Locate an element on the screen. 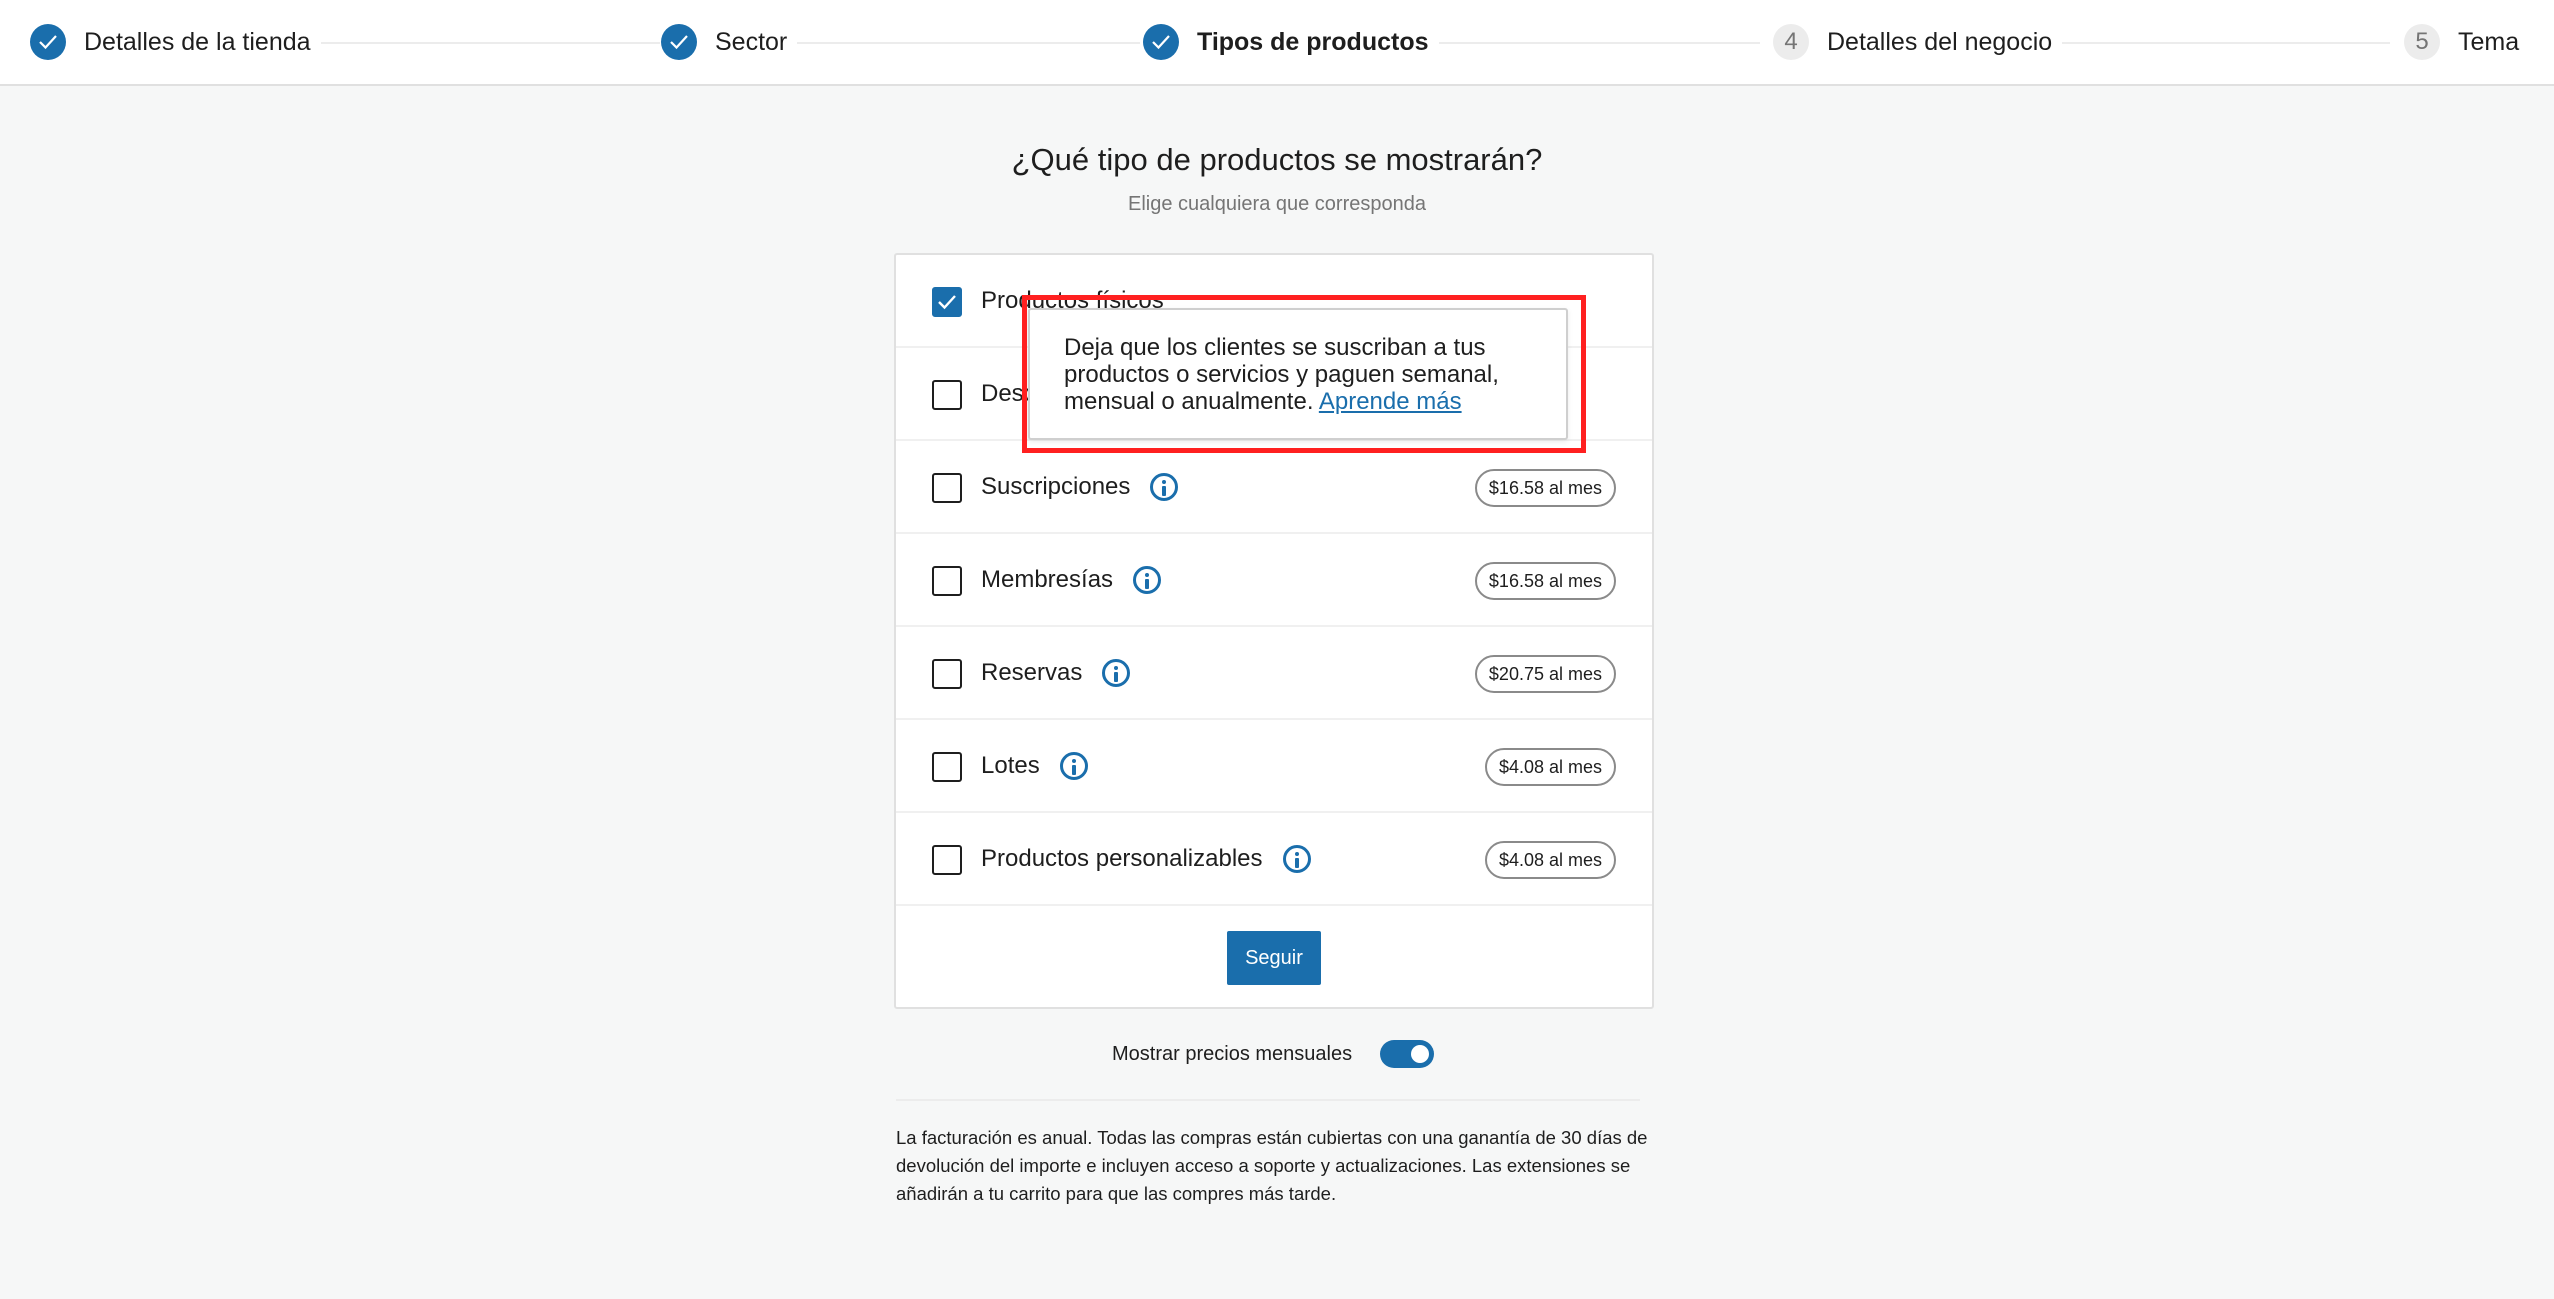 Image resolution: width=2554 pixels, height=1299 pixels. continue-button: Seguir is located at coordinates (1274, 958).